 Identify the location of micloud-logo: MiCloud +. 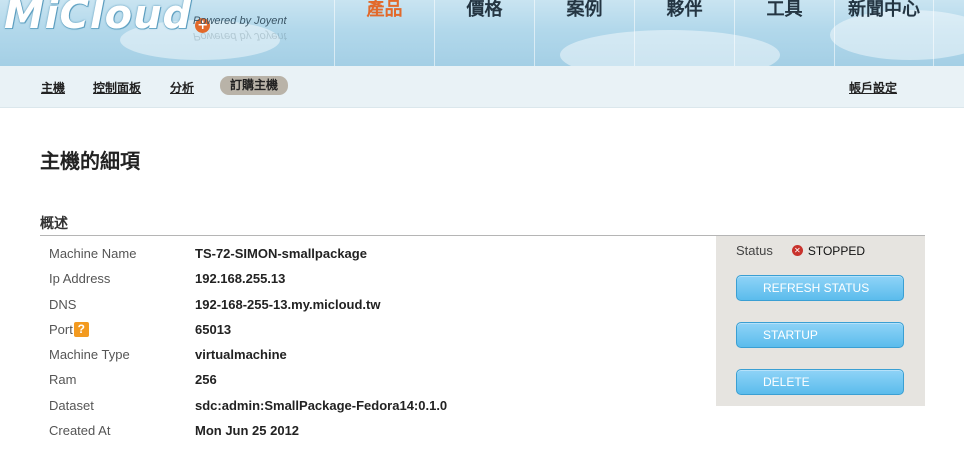
(107, 19).